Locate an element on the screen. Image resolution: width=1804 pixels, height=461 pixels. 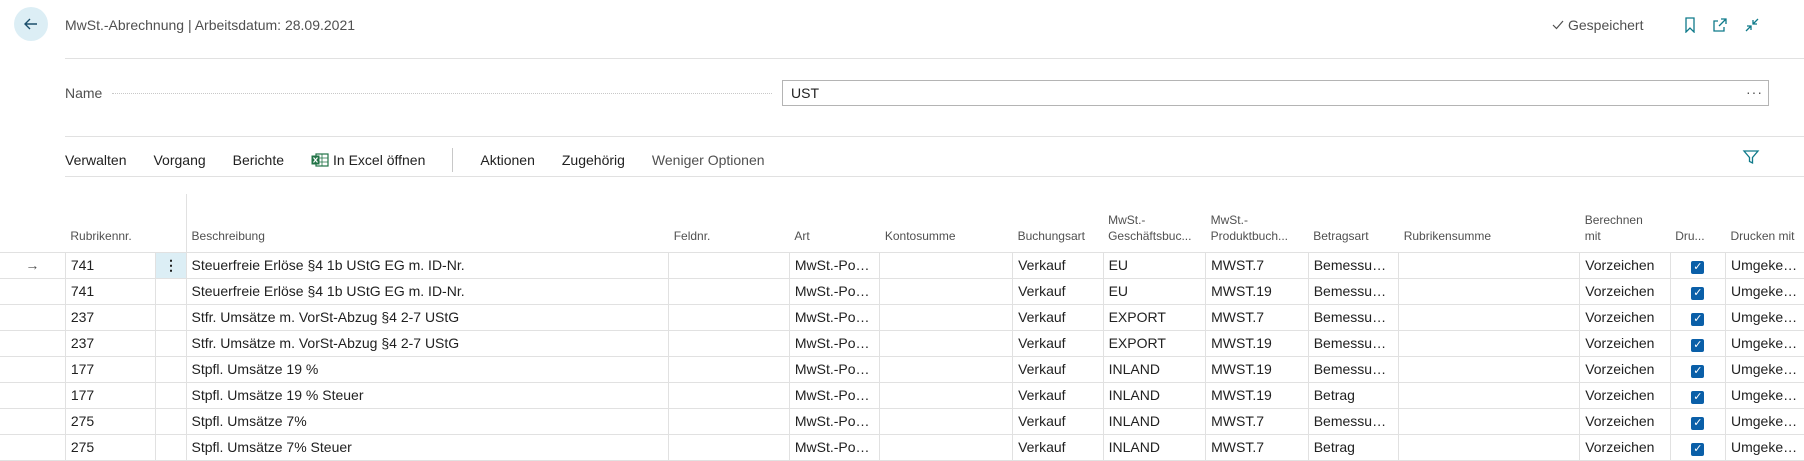
filter-button is located at coordinates (1752, 158).